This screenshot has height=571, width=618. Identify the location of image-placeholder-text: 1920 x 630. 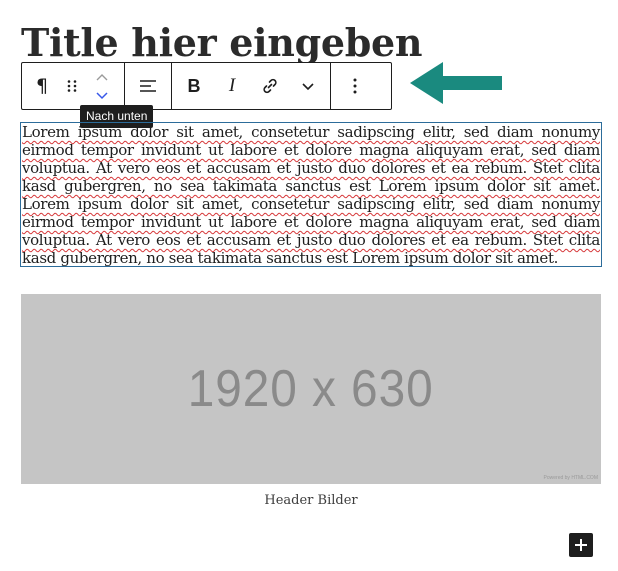
(311, 389).